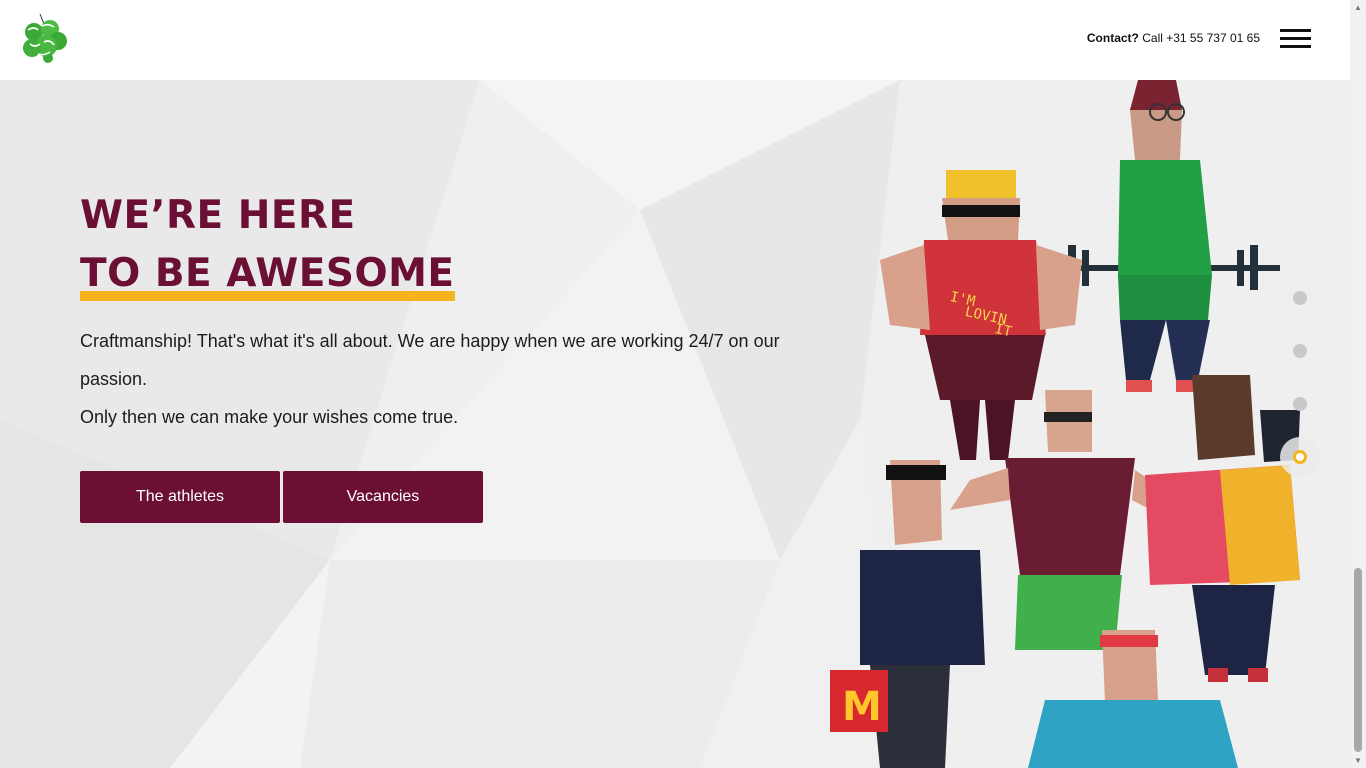  What do you see at coordinates (1300, 457) in the screenshot?
I see `slide-dot-4-active` at bounding box center [1300, 457].